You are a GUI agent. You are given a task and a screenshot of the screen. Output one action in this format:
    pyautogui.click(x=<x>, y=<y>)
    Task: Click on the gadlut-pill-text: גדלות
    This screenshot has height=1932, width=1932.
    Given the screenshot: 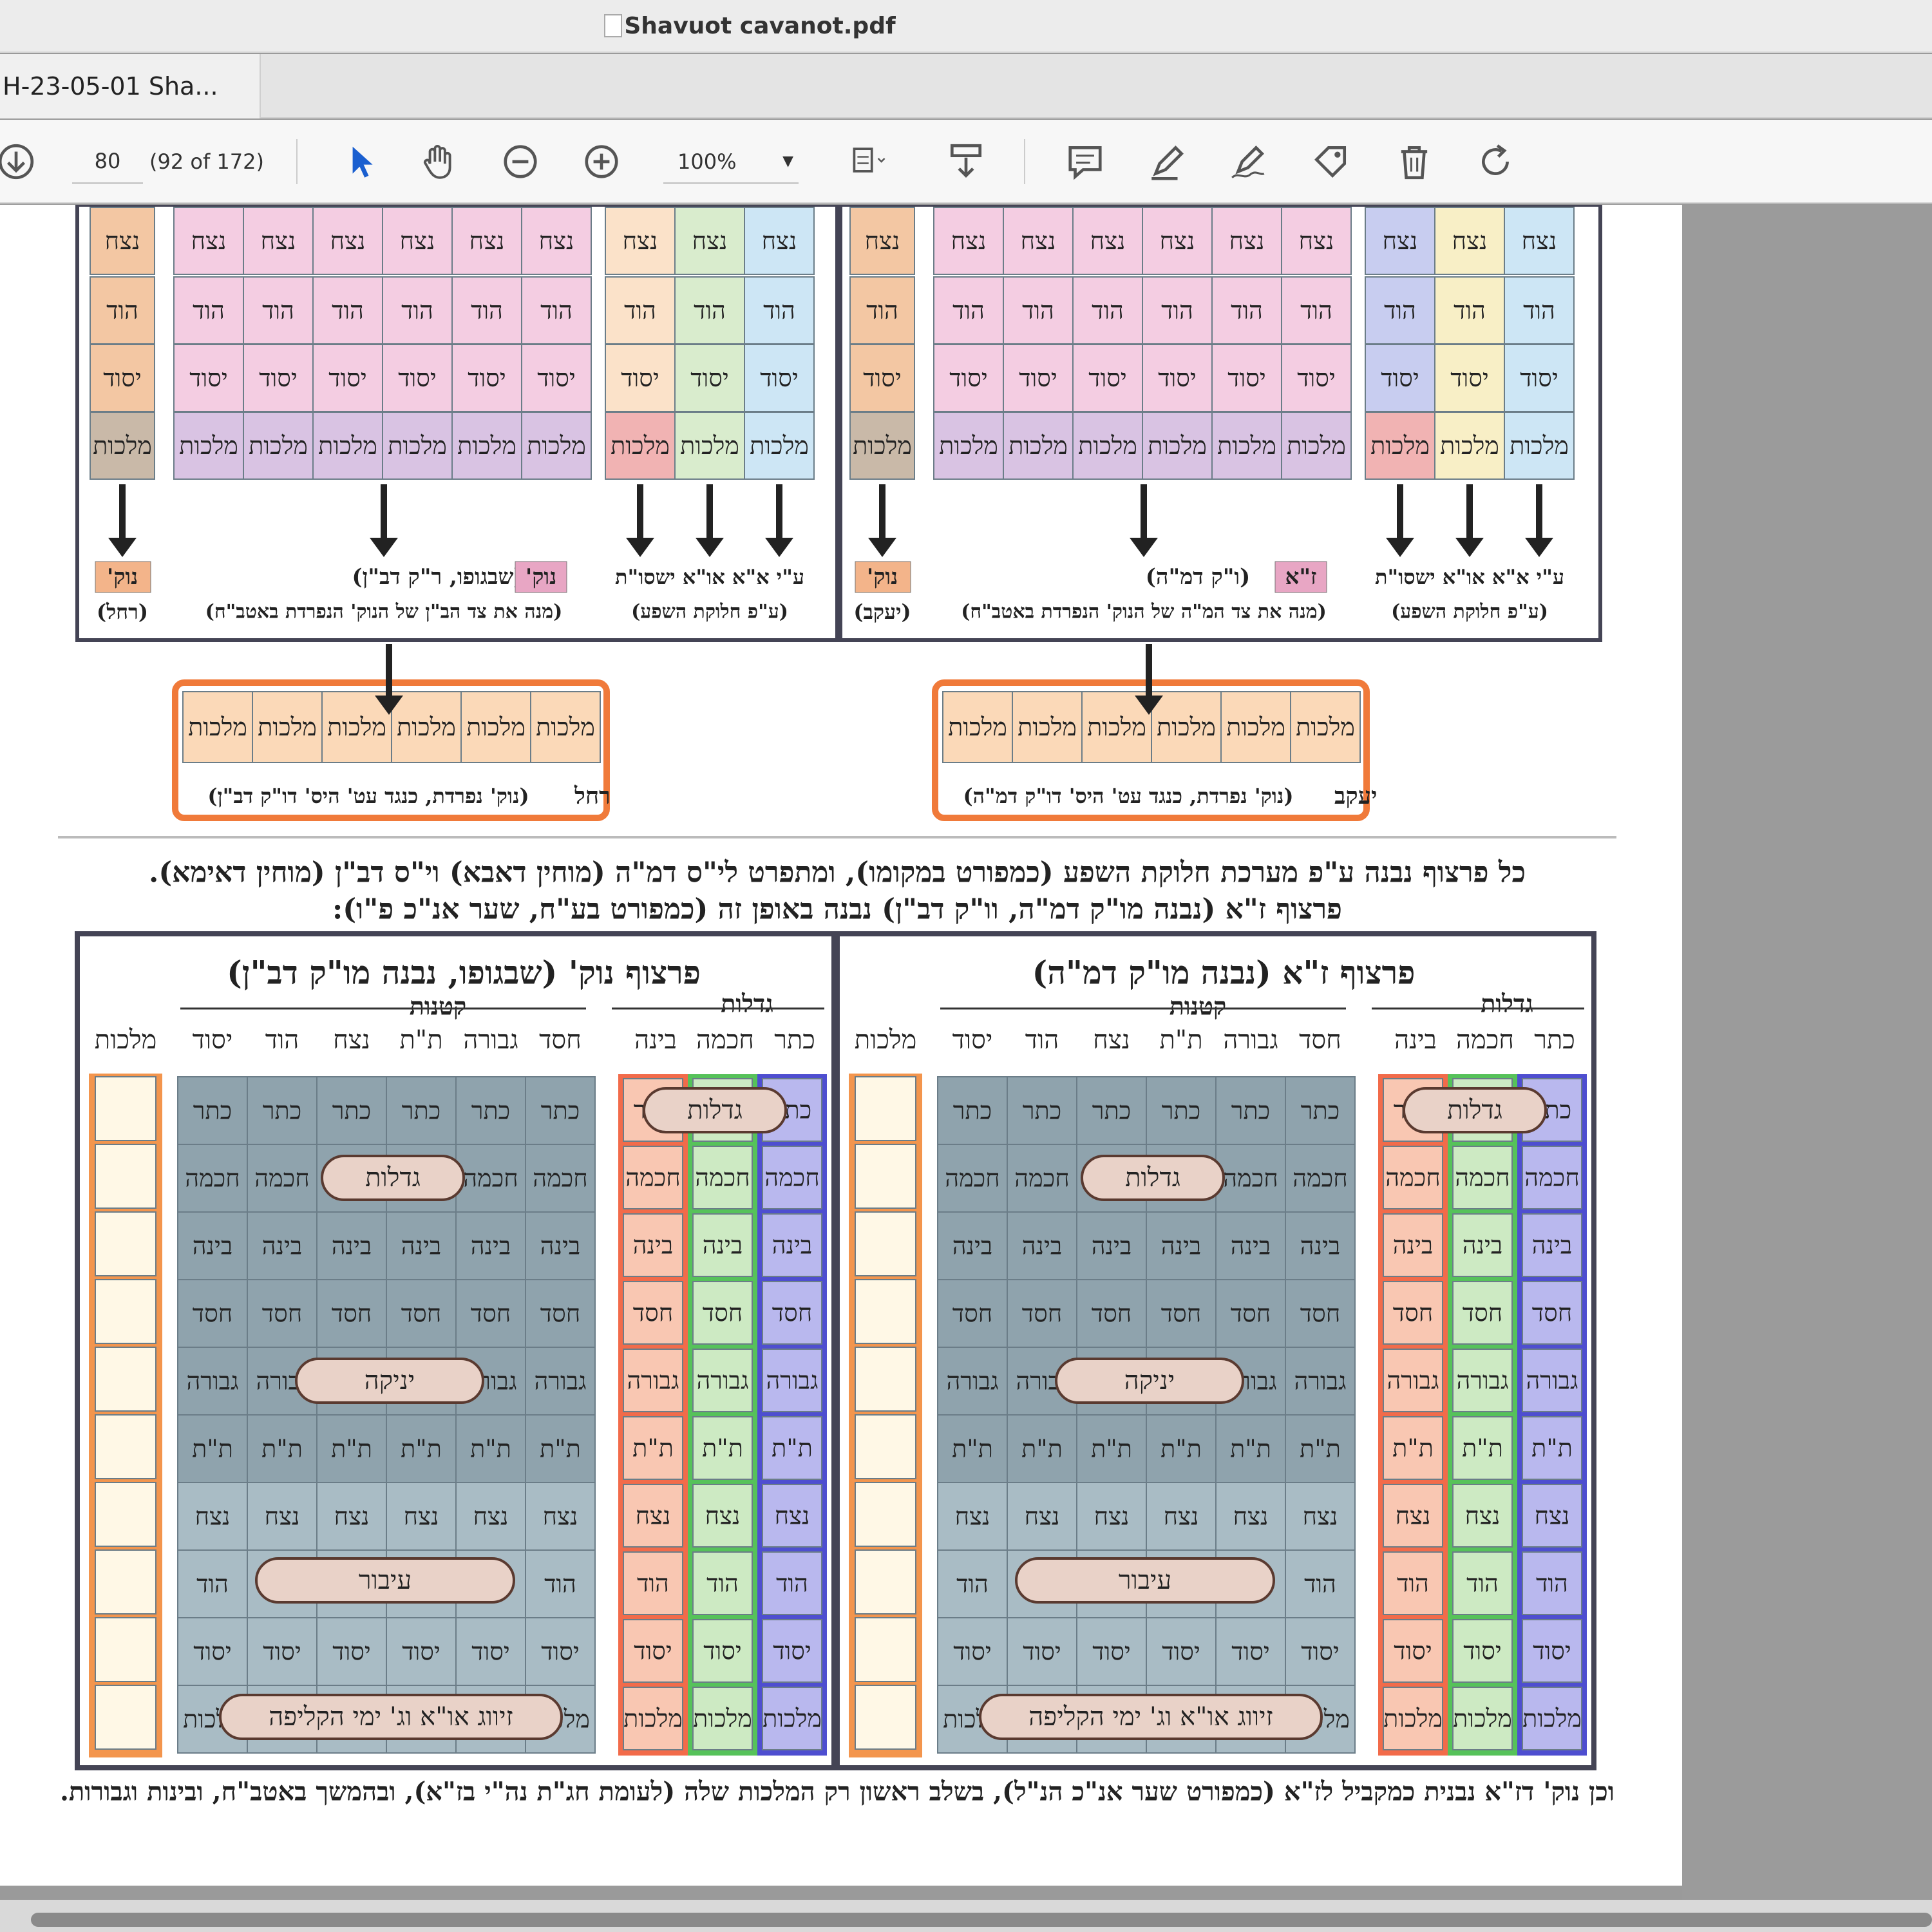 What is the action you would take?
    pyautogui.click(x=1475, y=1110)
    